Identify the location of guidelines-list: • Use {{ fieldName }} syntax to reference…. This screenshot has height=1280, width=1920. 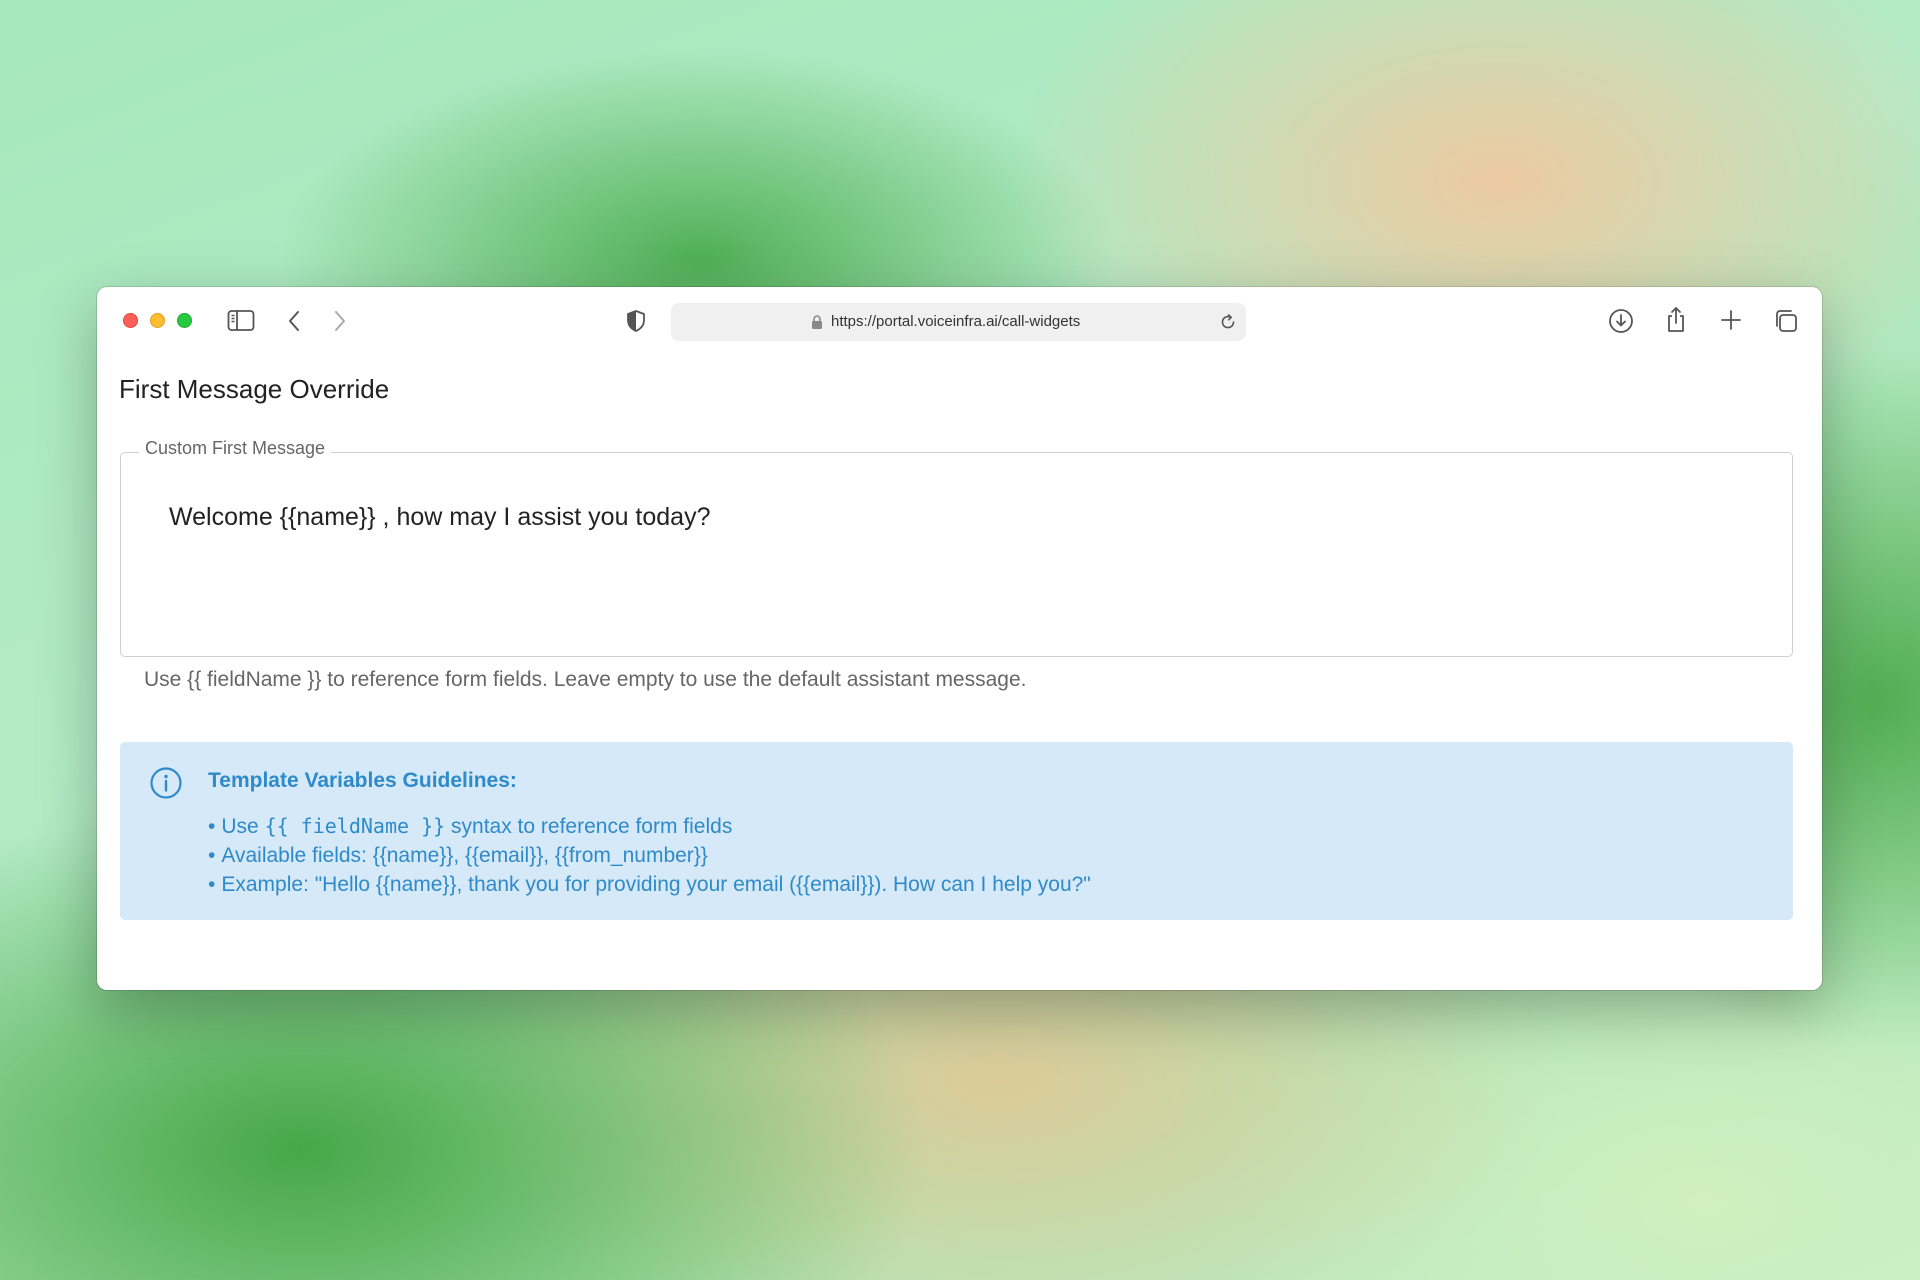
(649, 855).